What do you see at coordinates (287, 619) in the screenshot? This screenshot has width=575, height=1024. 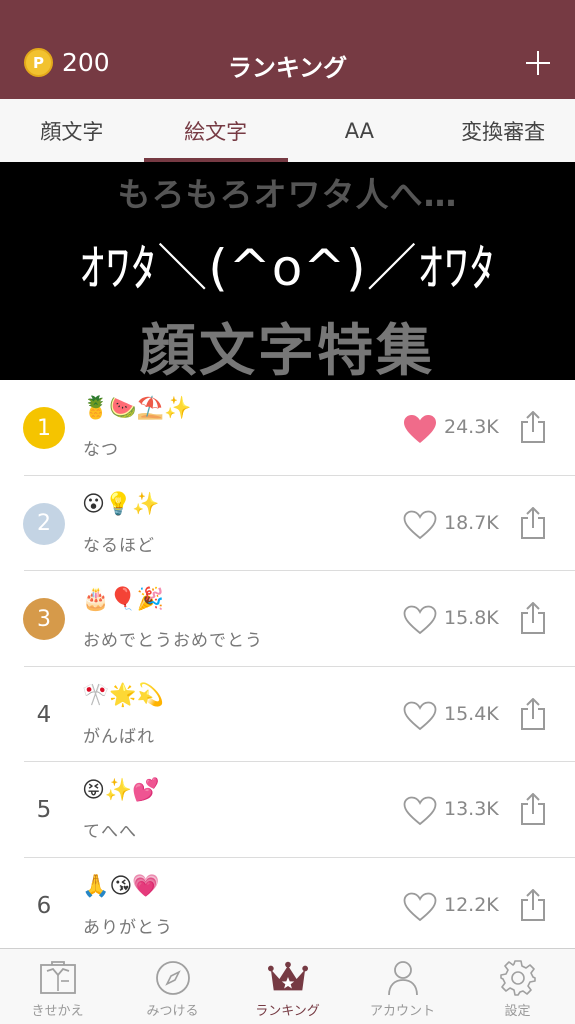 I see `list-item: 3 🎂🎈🎉 おめでとうおめでとう 15.8K` at bounding box center [287, 619].